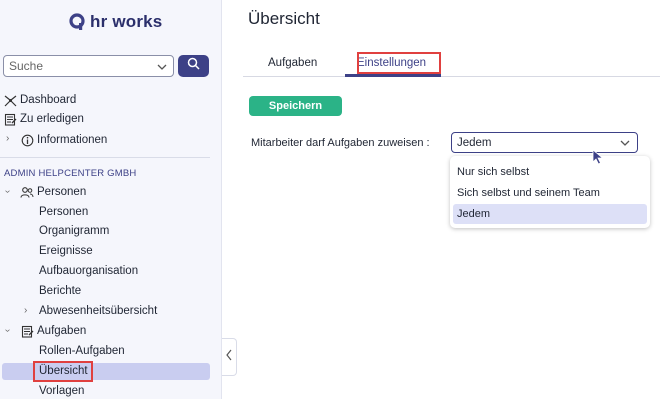 The image size is (665, 400). What do you see at coordinates (62, 331) in the screenshot?
I see `nav-group-aufgaben-label: Aufgaben` at bounding box center [62, 331].